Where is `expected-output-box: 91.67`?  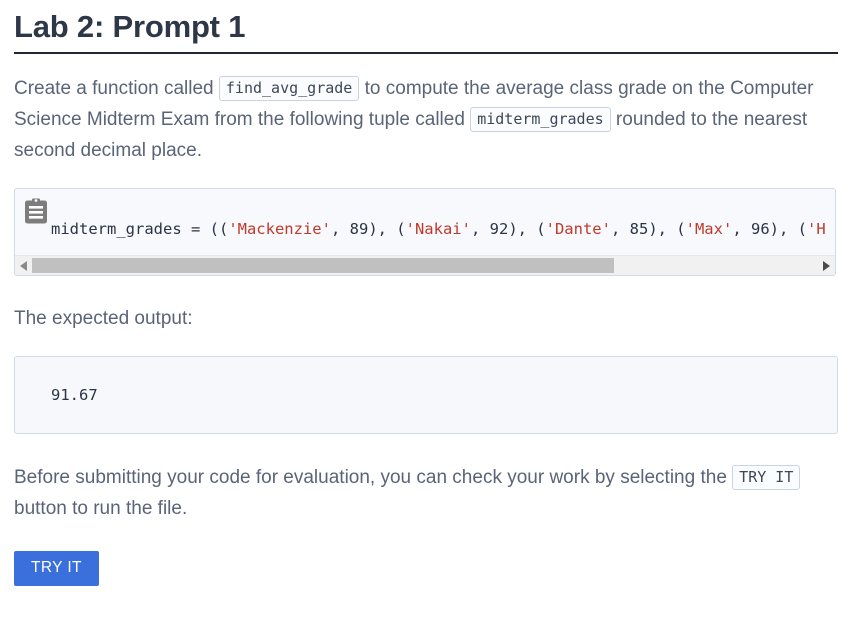 expected-output-box: 91.67 is located at coordinates (426, 395).